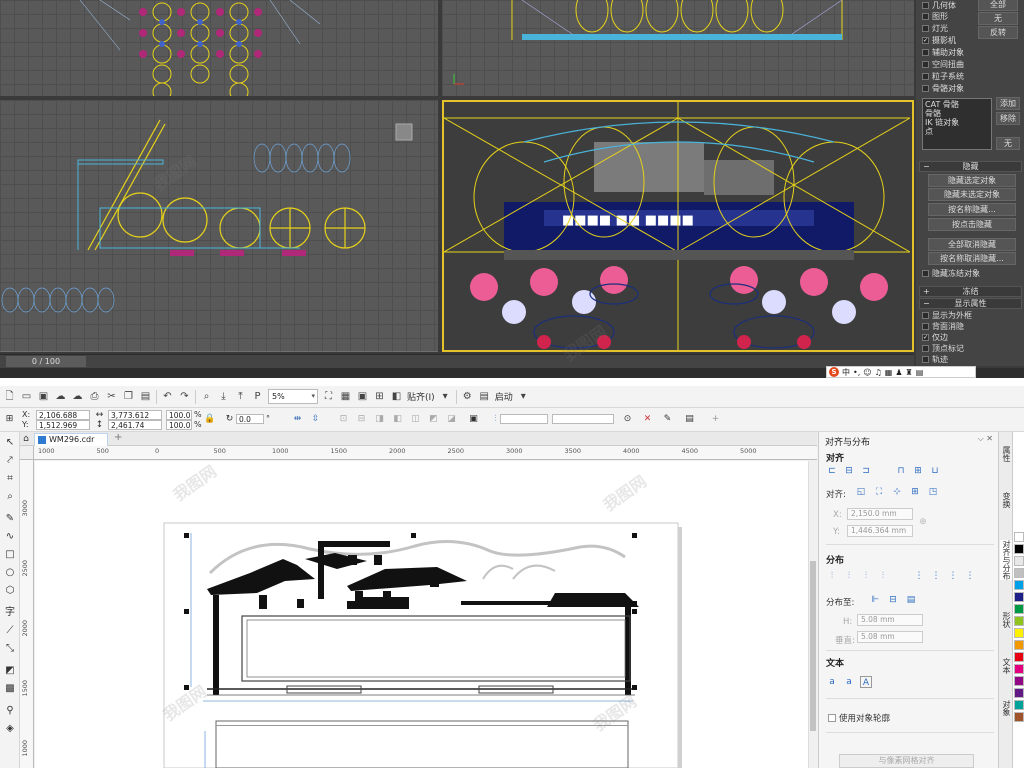 This screenshot has width=1024, height=768. Describe the element at coordinates (1006, 560) in the screenshot. I see `tab-align-distribute: 对齐与分布` at that location.